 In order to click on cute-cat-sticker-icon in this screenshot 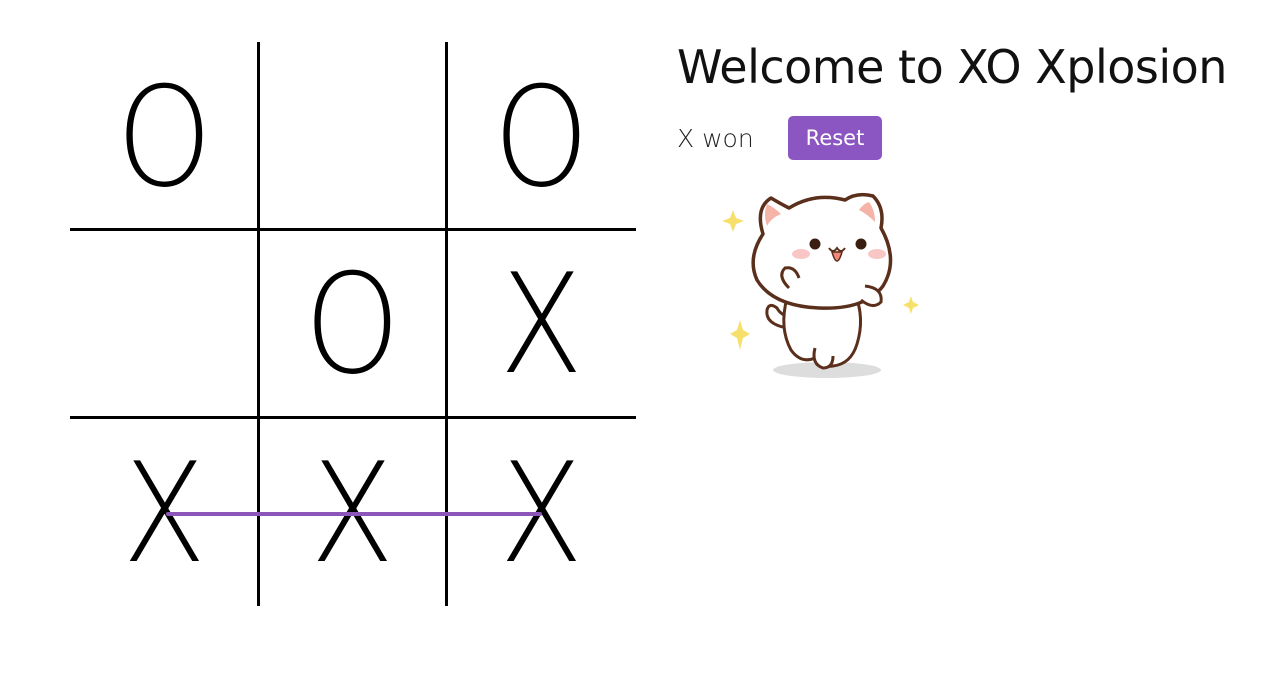, I will do `click(820, 281)`.